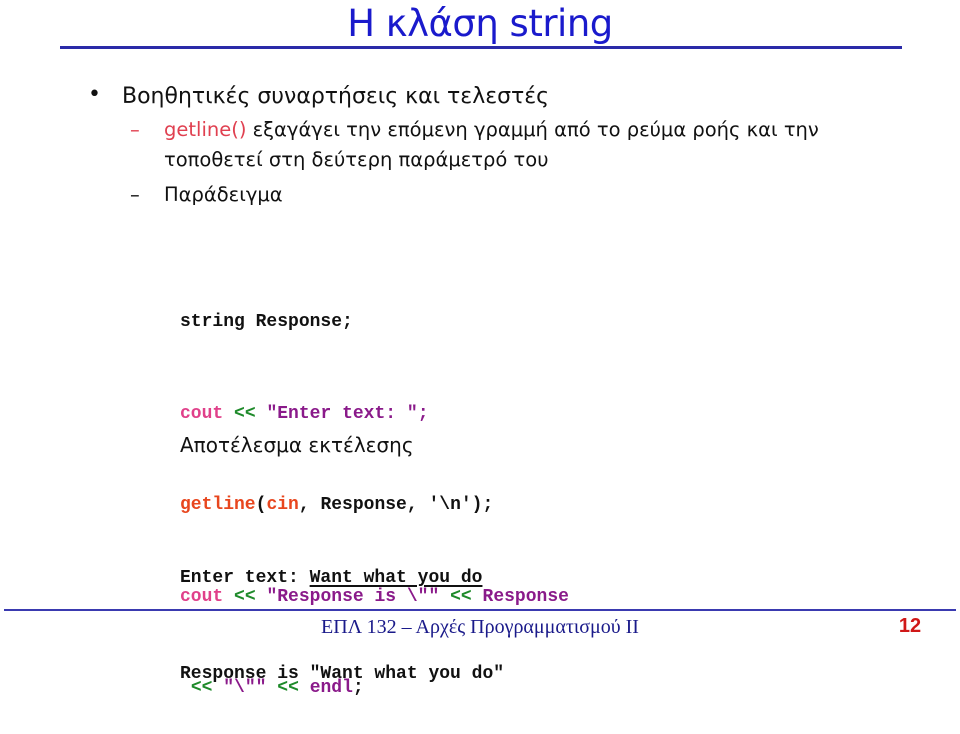 Image resolution: width=960 pixels, height=734 pixels. Describe the element at coordinates (298, 322) in the screenshot. I see `code-token: Response;` at that location.